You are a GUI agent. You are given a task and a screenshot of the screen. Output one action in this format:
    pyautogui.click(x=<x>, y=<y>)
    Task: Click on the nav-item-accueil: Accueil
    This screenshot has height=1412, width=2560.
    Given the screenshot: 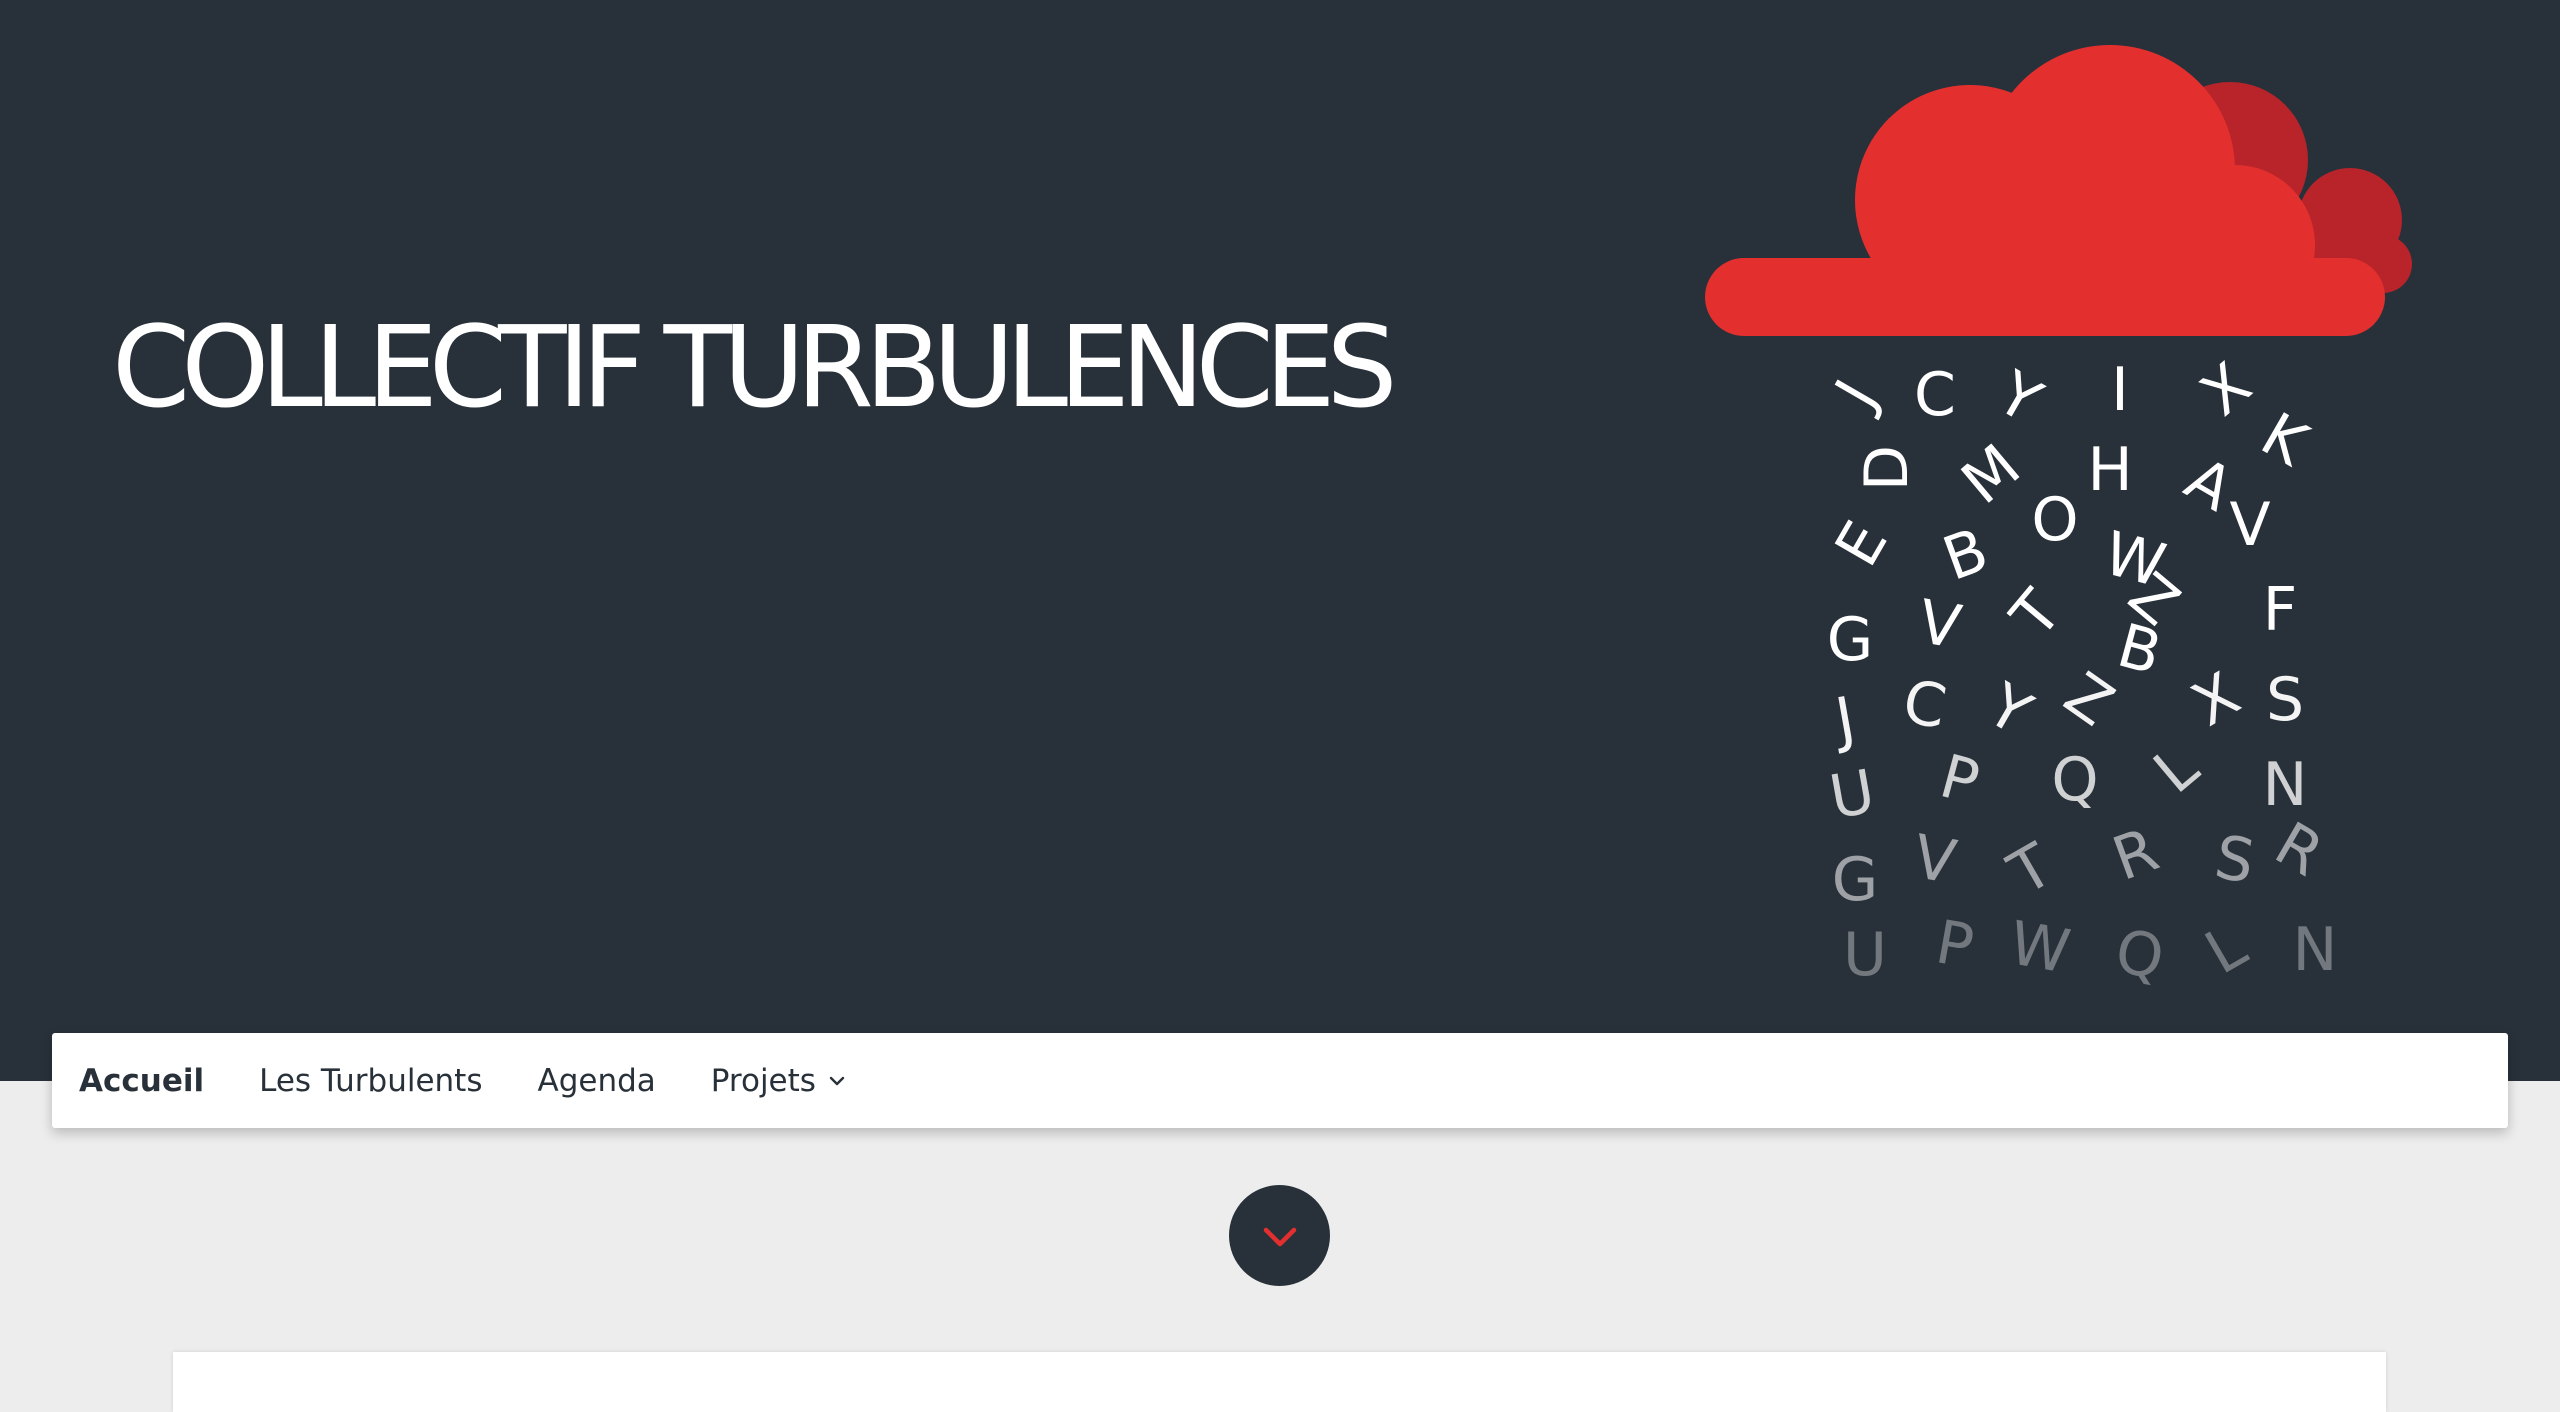 What is the action you would take?
    pyautogui.click(x=141, y=1081)
    